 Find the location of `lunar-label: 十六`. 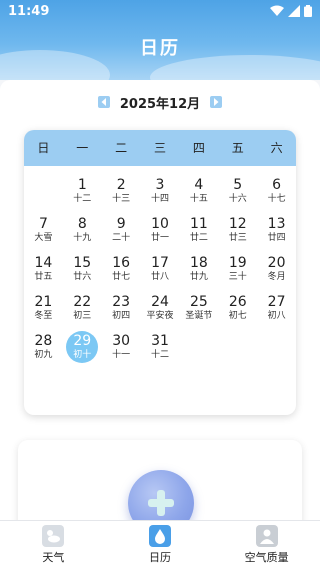

lunar-label: 十六 is located at coordinates (237, 199).